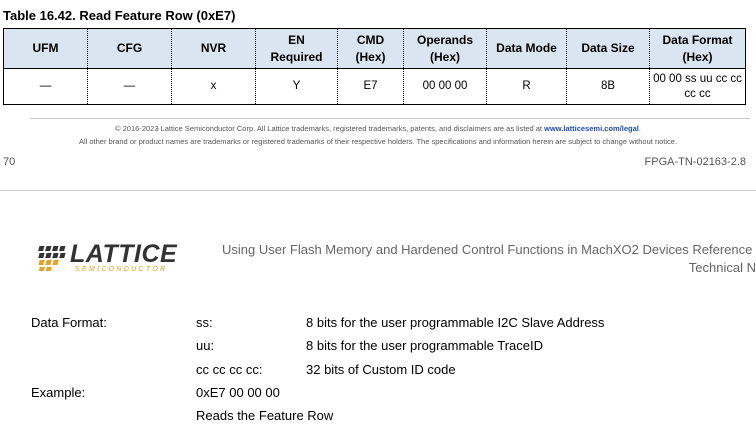  Describe the element at coordinates (526, 86) in the screenshot. I see `cell-data-mode: R` at that location.